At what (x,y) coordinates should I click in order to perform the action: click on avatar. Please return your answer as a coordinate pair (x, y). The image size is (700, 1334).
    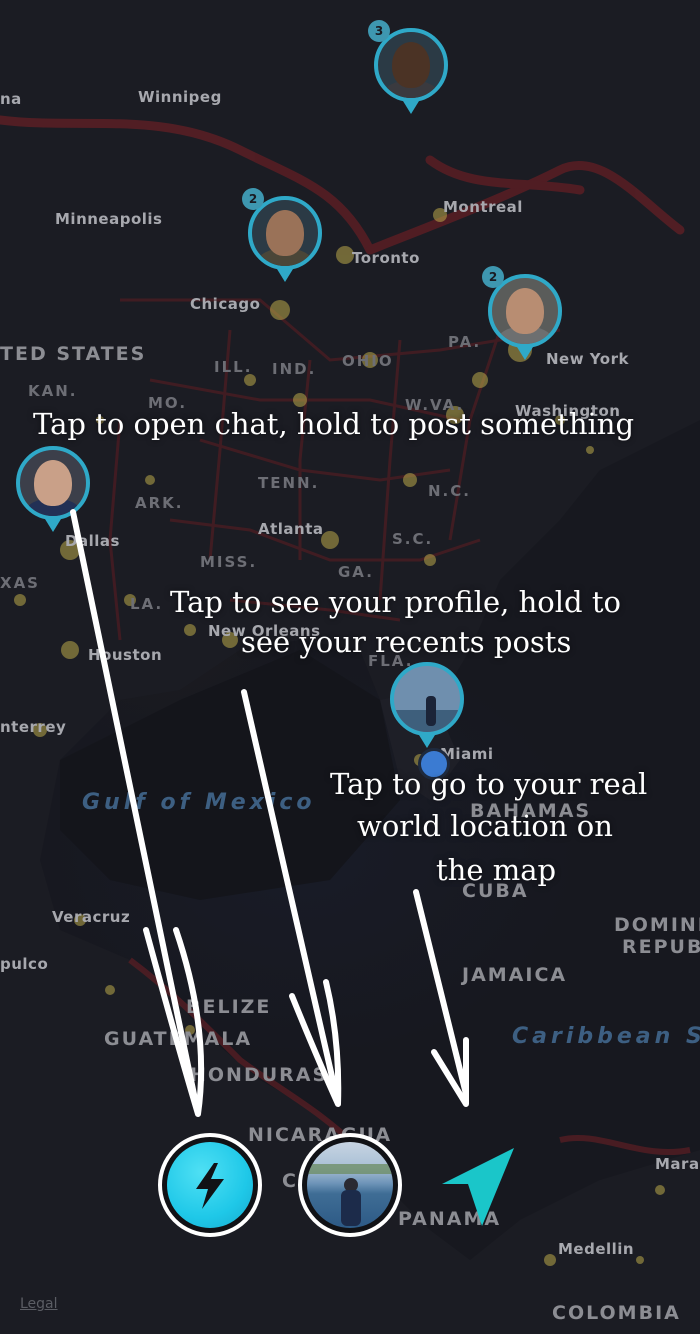
    Looking at the image, I should click on (350, 1185).